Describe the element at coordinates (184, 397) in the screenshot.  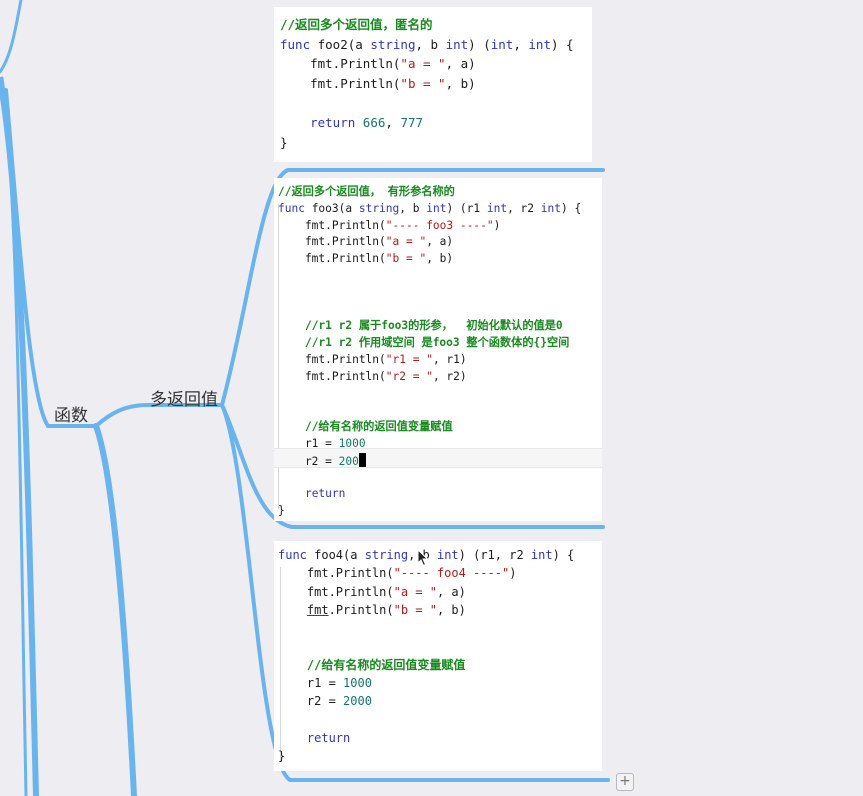
I see `node-multiple-return-values: 多返回值` at that location.